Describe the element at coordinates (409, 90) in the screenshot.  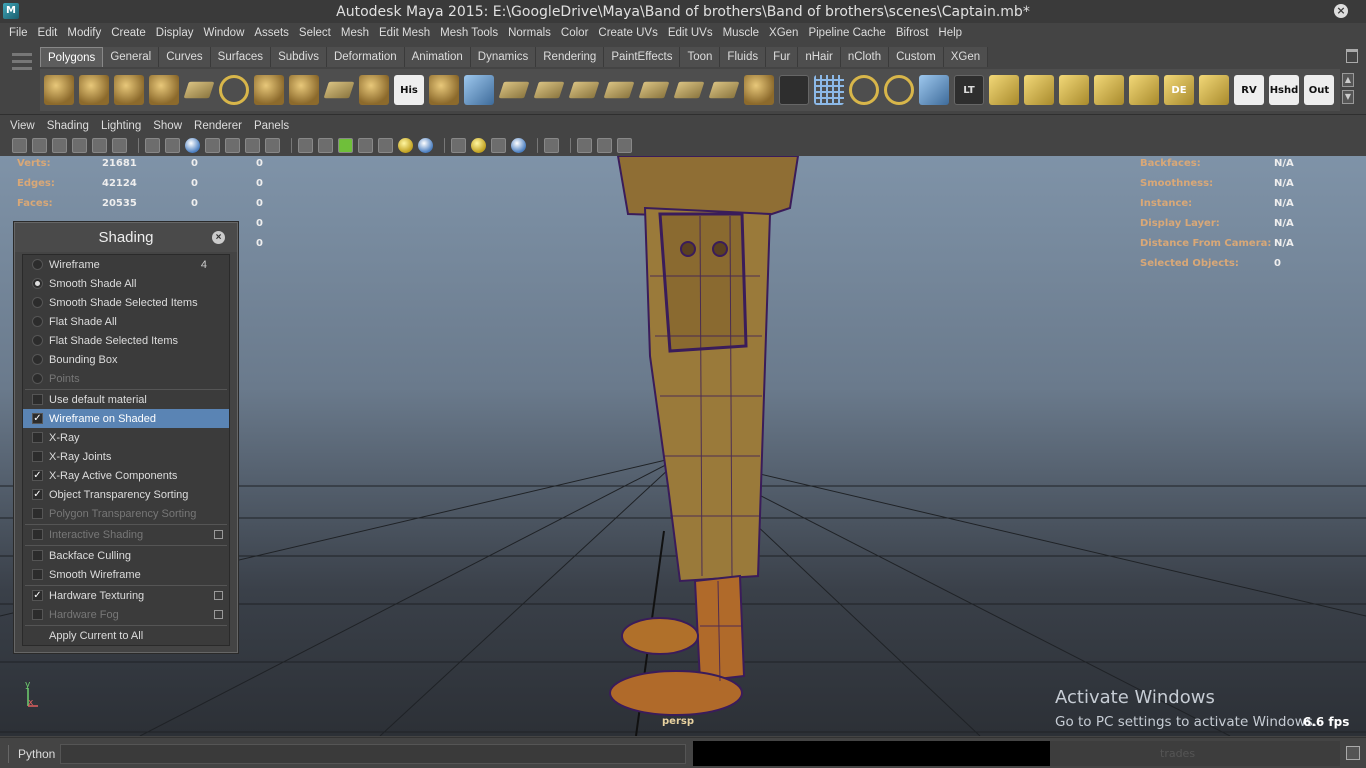
I see `history-icon: His` at that location.